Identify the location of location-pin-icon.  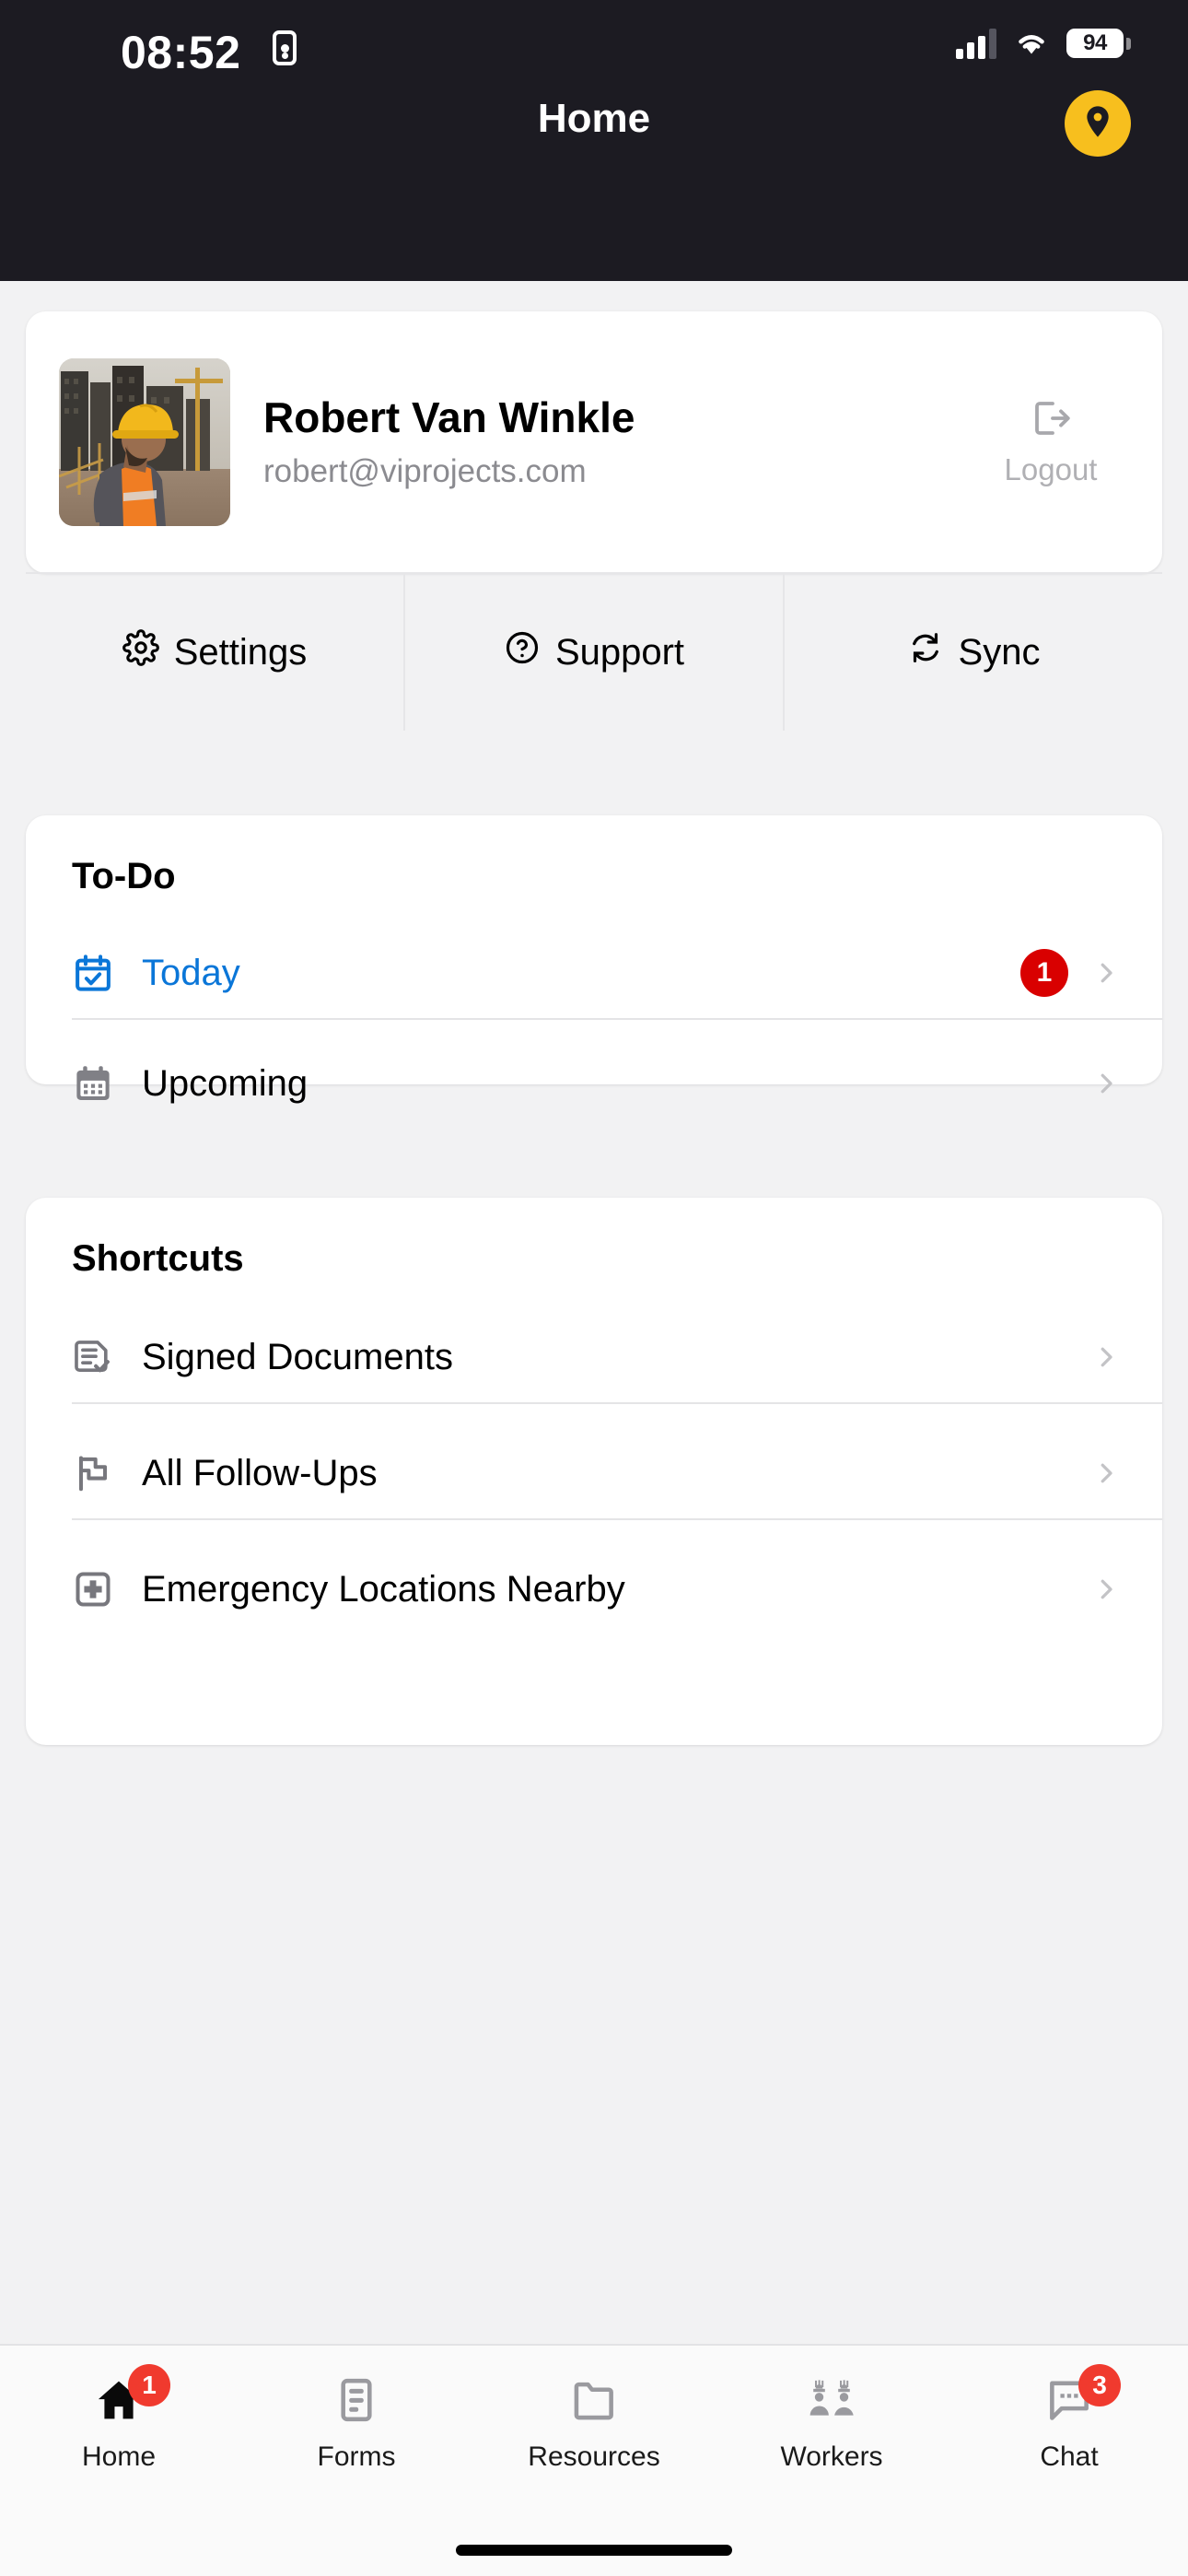
(1097, 124).